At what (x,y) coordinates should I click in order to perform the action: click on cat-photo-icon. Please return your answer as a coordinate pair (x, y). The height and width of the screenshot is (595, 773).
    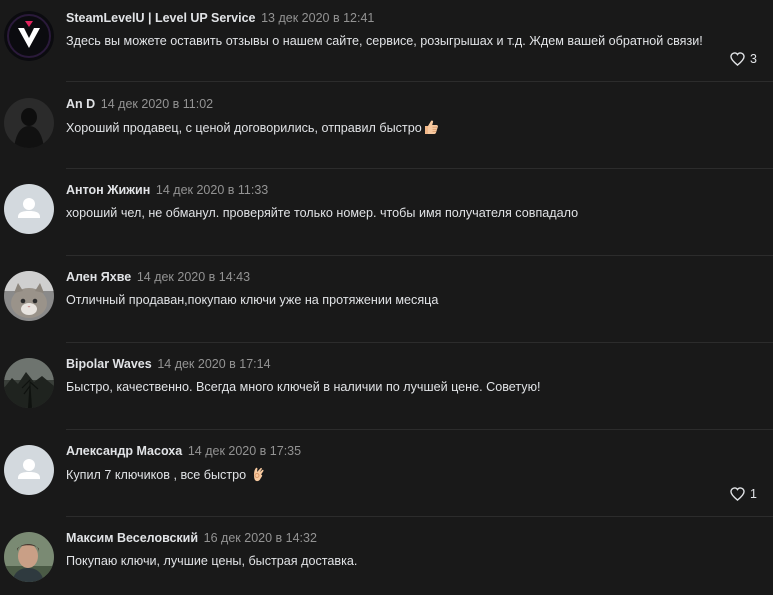
    Looking at the image, I should click on (29, 296).